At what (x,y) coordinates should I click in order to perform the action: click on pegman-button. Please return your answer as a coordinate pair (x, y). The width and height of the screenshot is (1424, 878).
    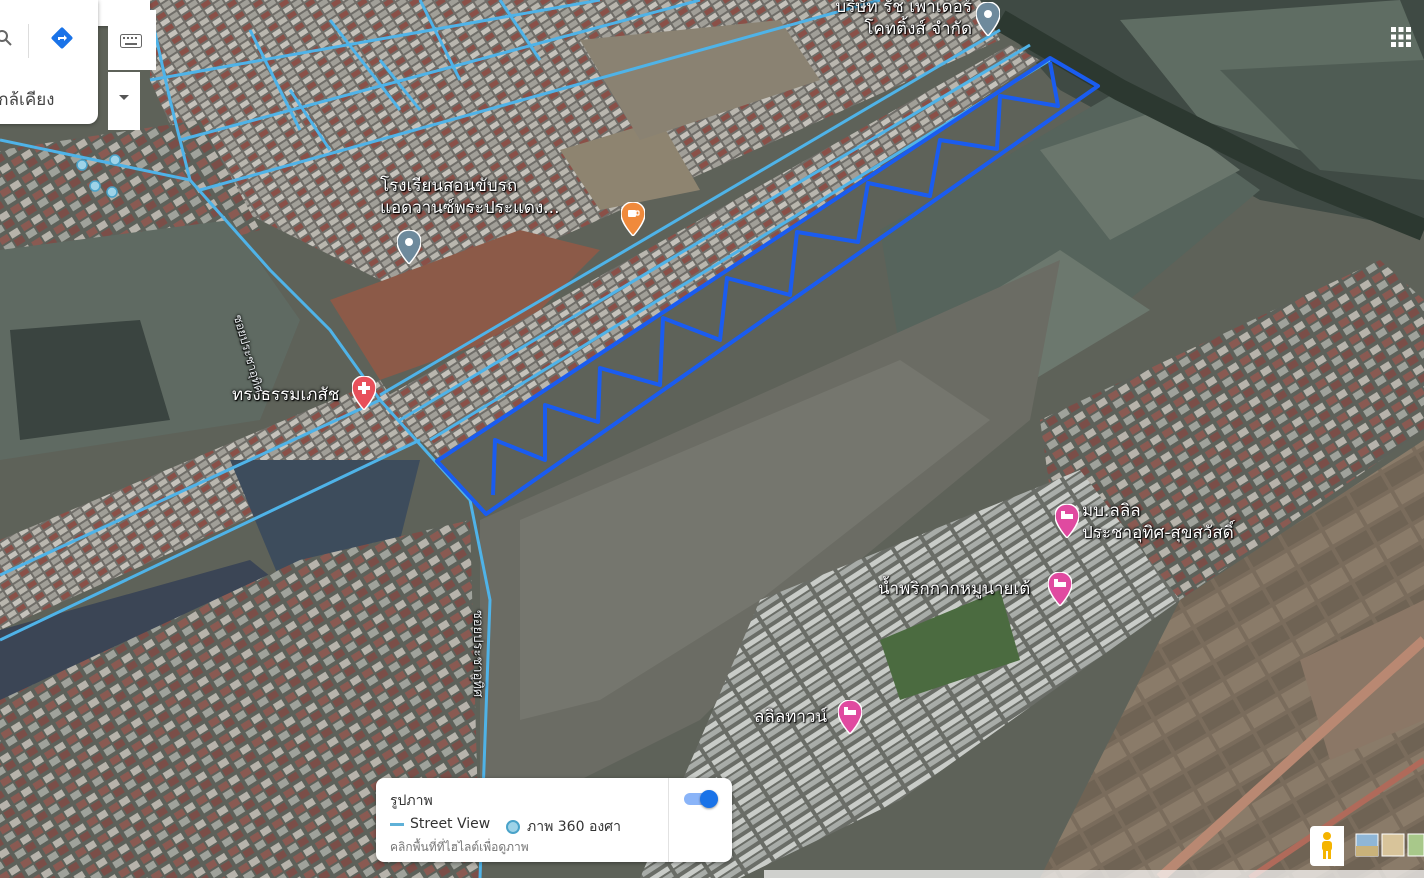
    Looking at the image, I should click on (1327, 846).